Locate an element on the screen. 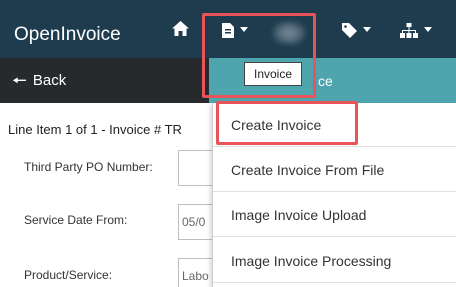 The image size is (456, 287). third-party-po-label: Third Party PO Number: is located at coordinates (88, 167).